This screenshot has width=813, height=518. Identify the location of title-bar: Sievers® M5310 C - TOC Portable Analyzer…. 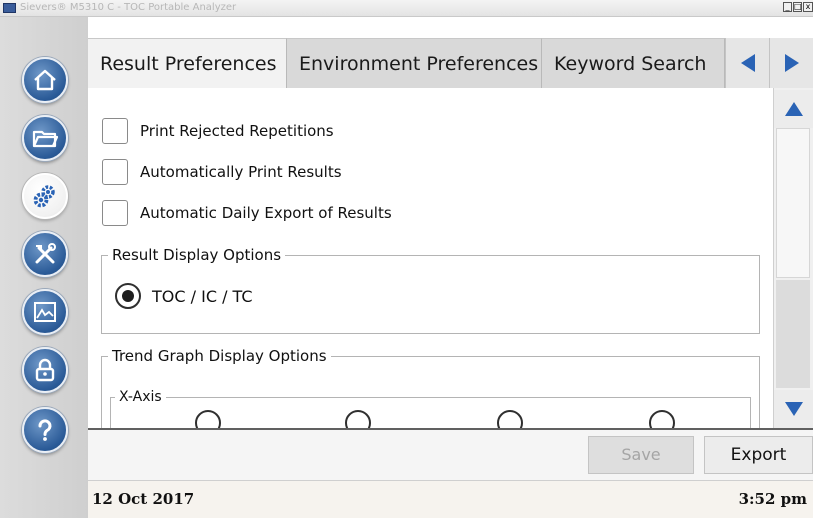
(406, 8).